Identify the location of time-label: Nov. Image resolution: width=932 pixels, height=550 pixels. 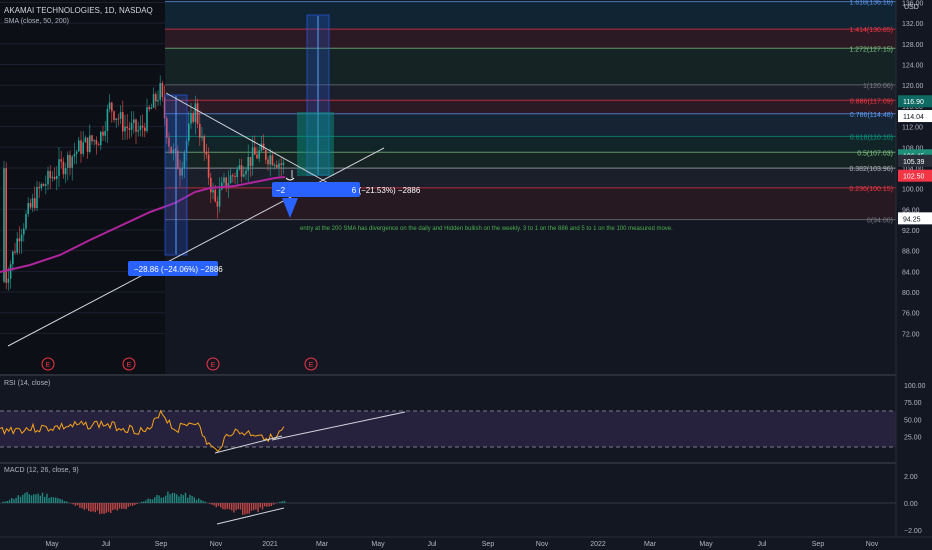
(872, 544).